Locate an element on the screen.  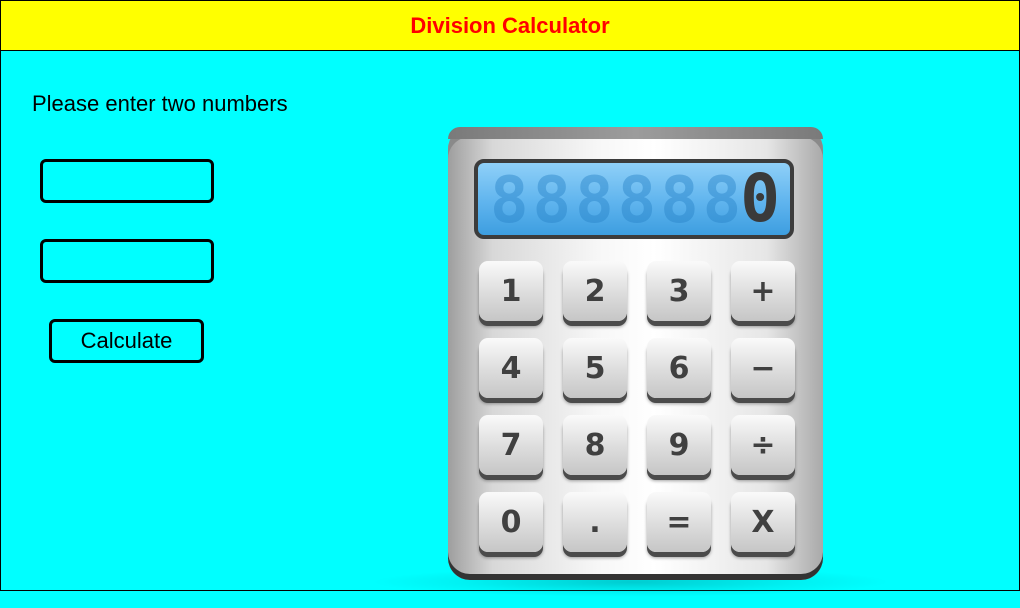
key-2: 2 is located at coordinates (595, 291).